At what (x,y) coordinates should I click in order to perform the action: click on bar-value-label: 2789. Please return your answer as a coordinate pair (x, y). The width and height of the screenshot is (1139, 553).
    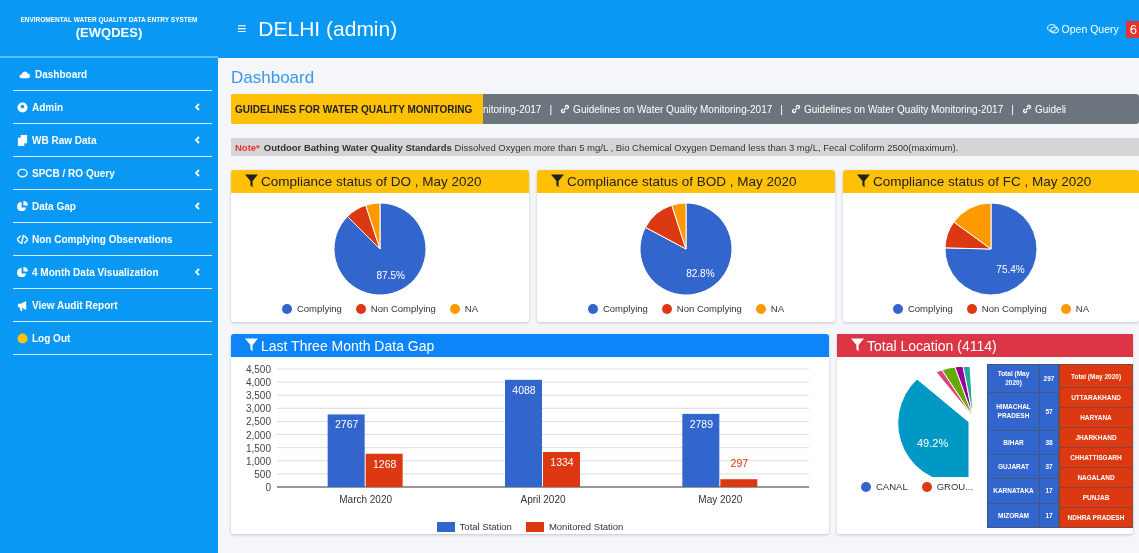
    Looking at the image, I should click on (701, 423).